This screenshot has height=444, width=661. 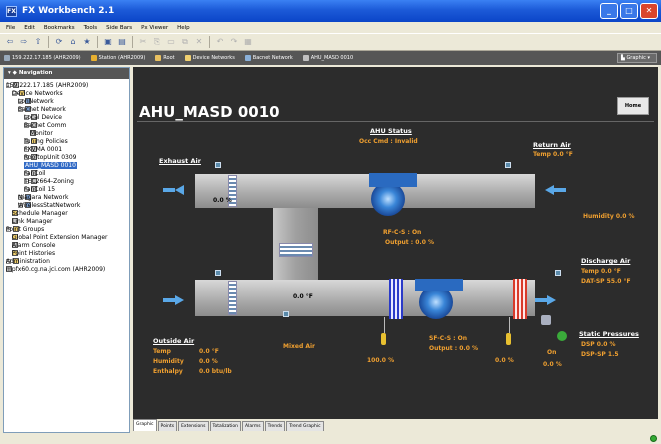 What do you see at coordinates (119, 28) in the screenshot?
I see `menu-side-bars: Side Bars` at bounding box center [119, 28].